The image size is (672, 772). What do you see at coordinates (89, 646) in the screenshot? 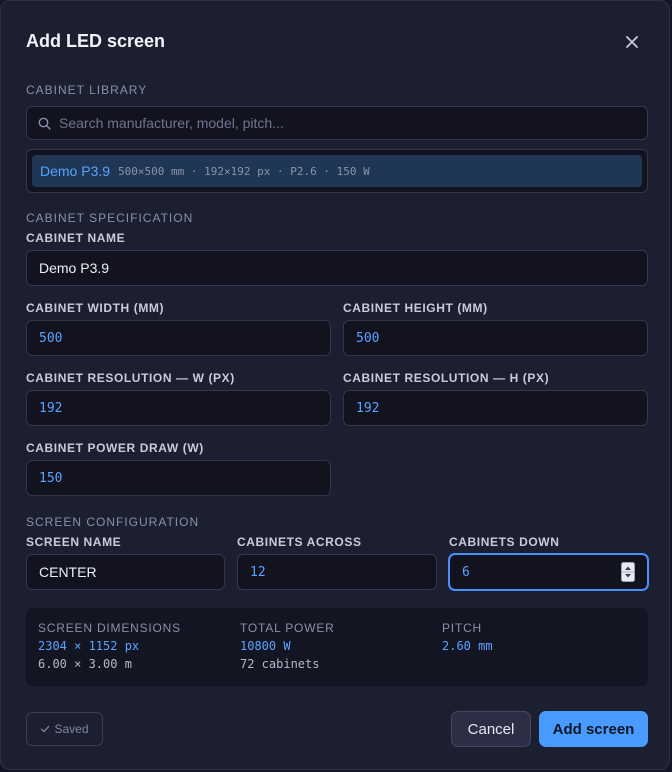
I see `dimensions-px: 2304 × 1152 px` at bounding box center [89, 646].